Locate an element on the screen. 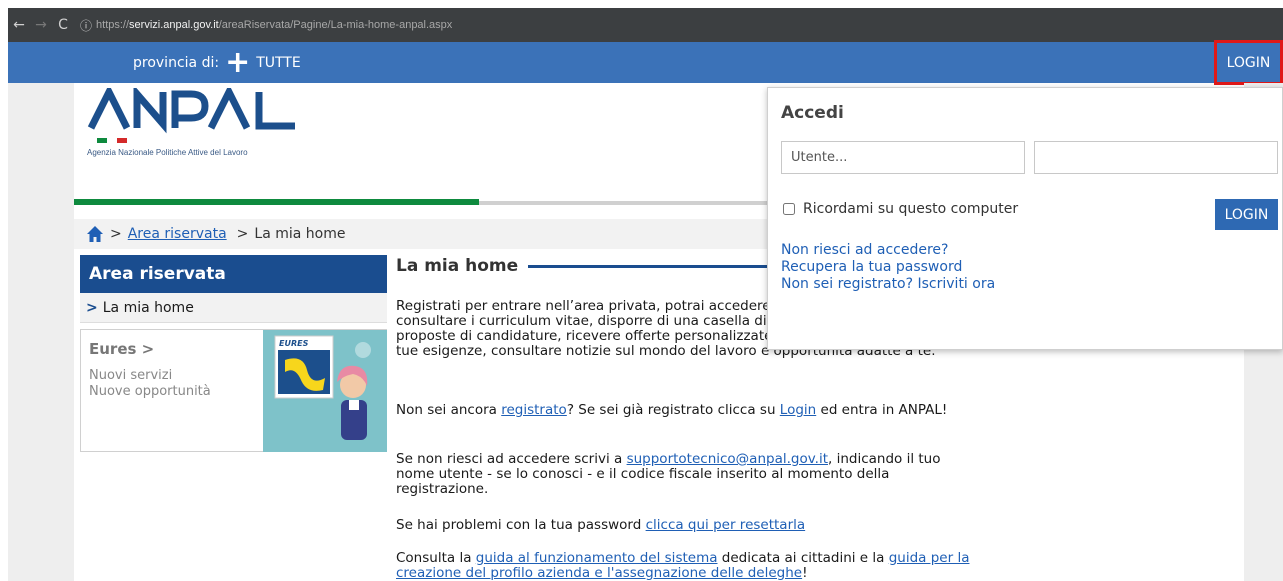 The image size is (1283, 581). chevron-right-icon: > is located at coordinates (92, 307).